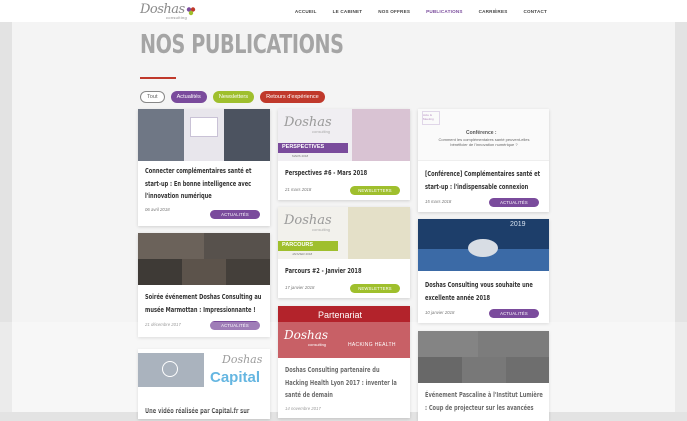 The width and height of the screenshot is (687, 421). Describe the element at coordinates (394, 11) in the screenshot. I see `nav-nos-offres: NOS OFFRES` at that location.